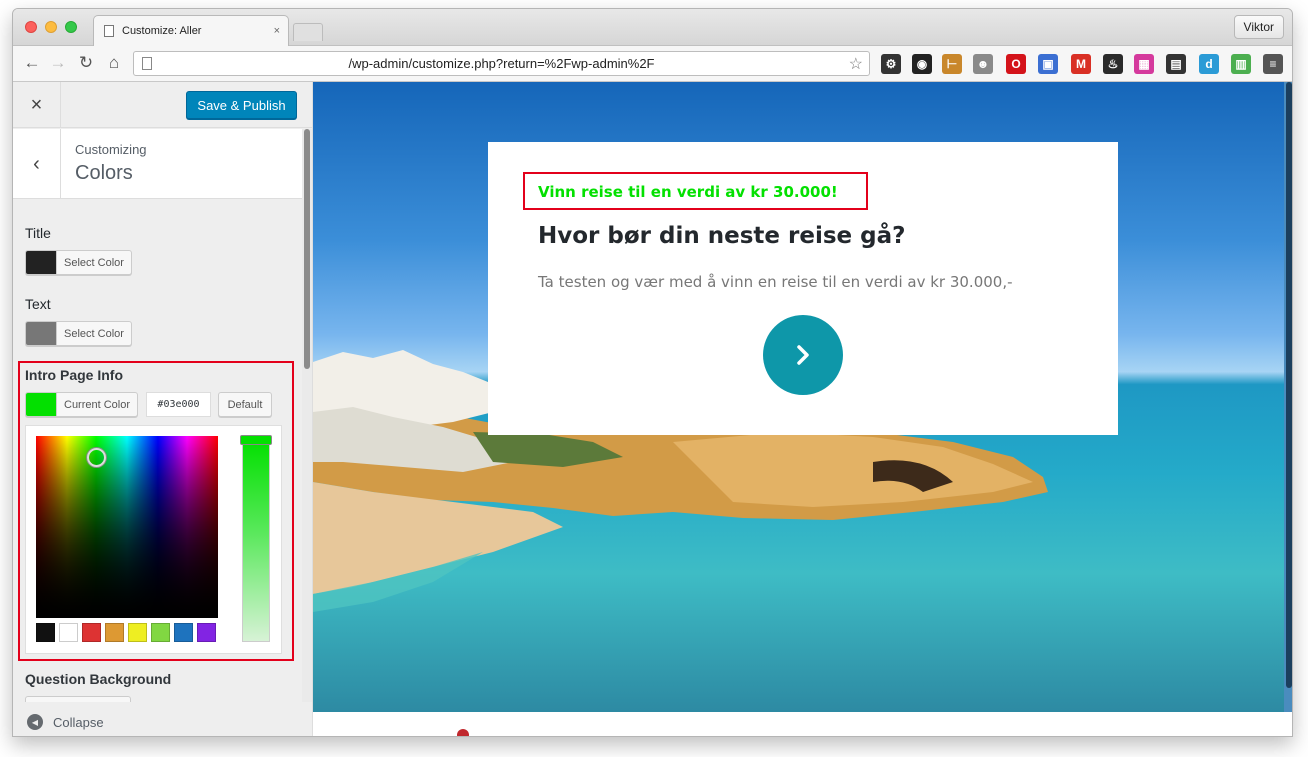  Describe the element at coordinates (1081, 64) in the screenshot. I see `gmail-extension-icon: M` at that location.